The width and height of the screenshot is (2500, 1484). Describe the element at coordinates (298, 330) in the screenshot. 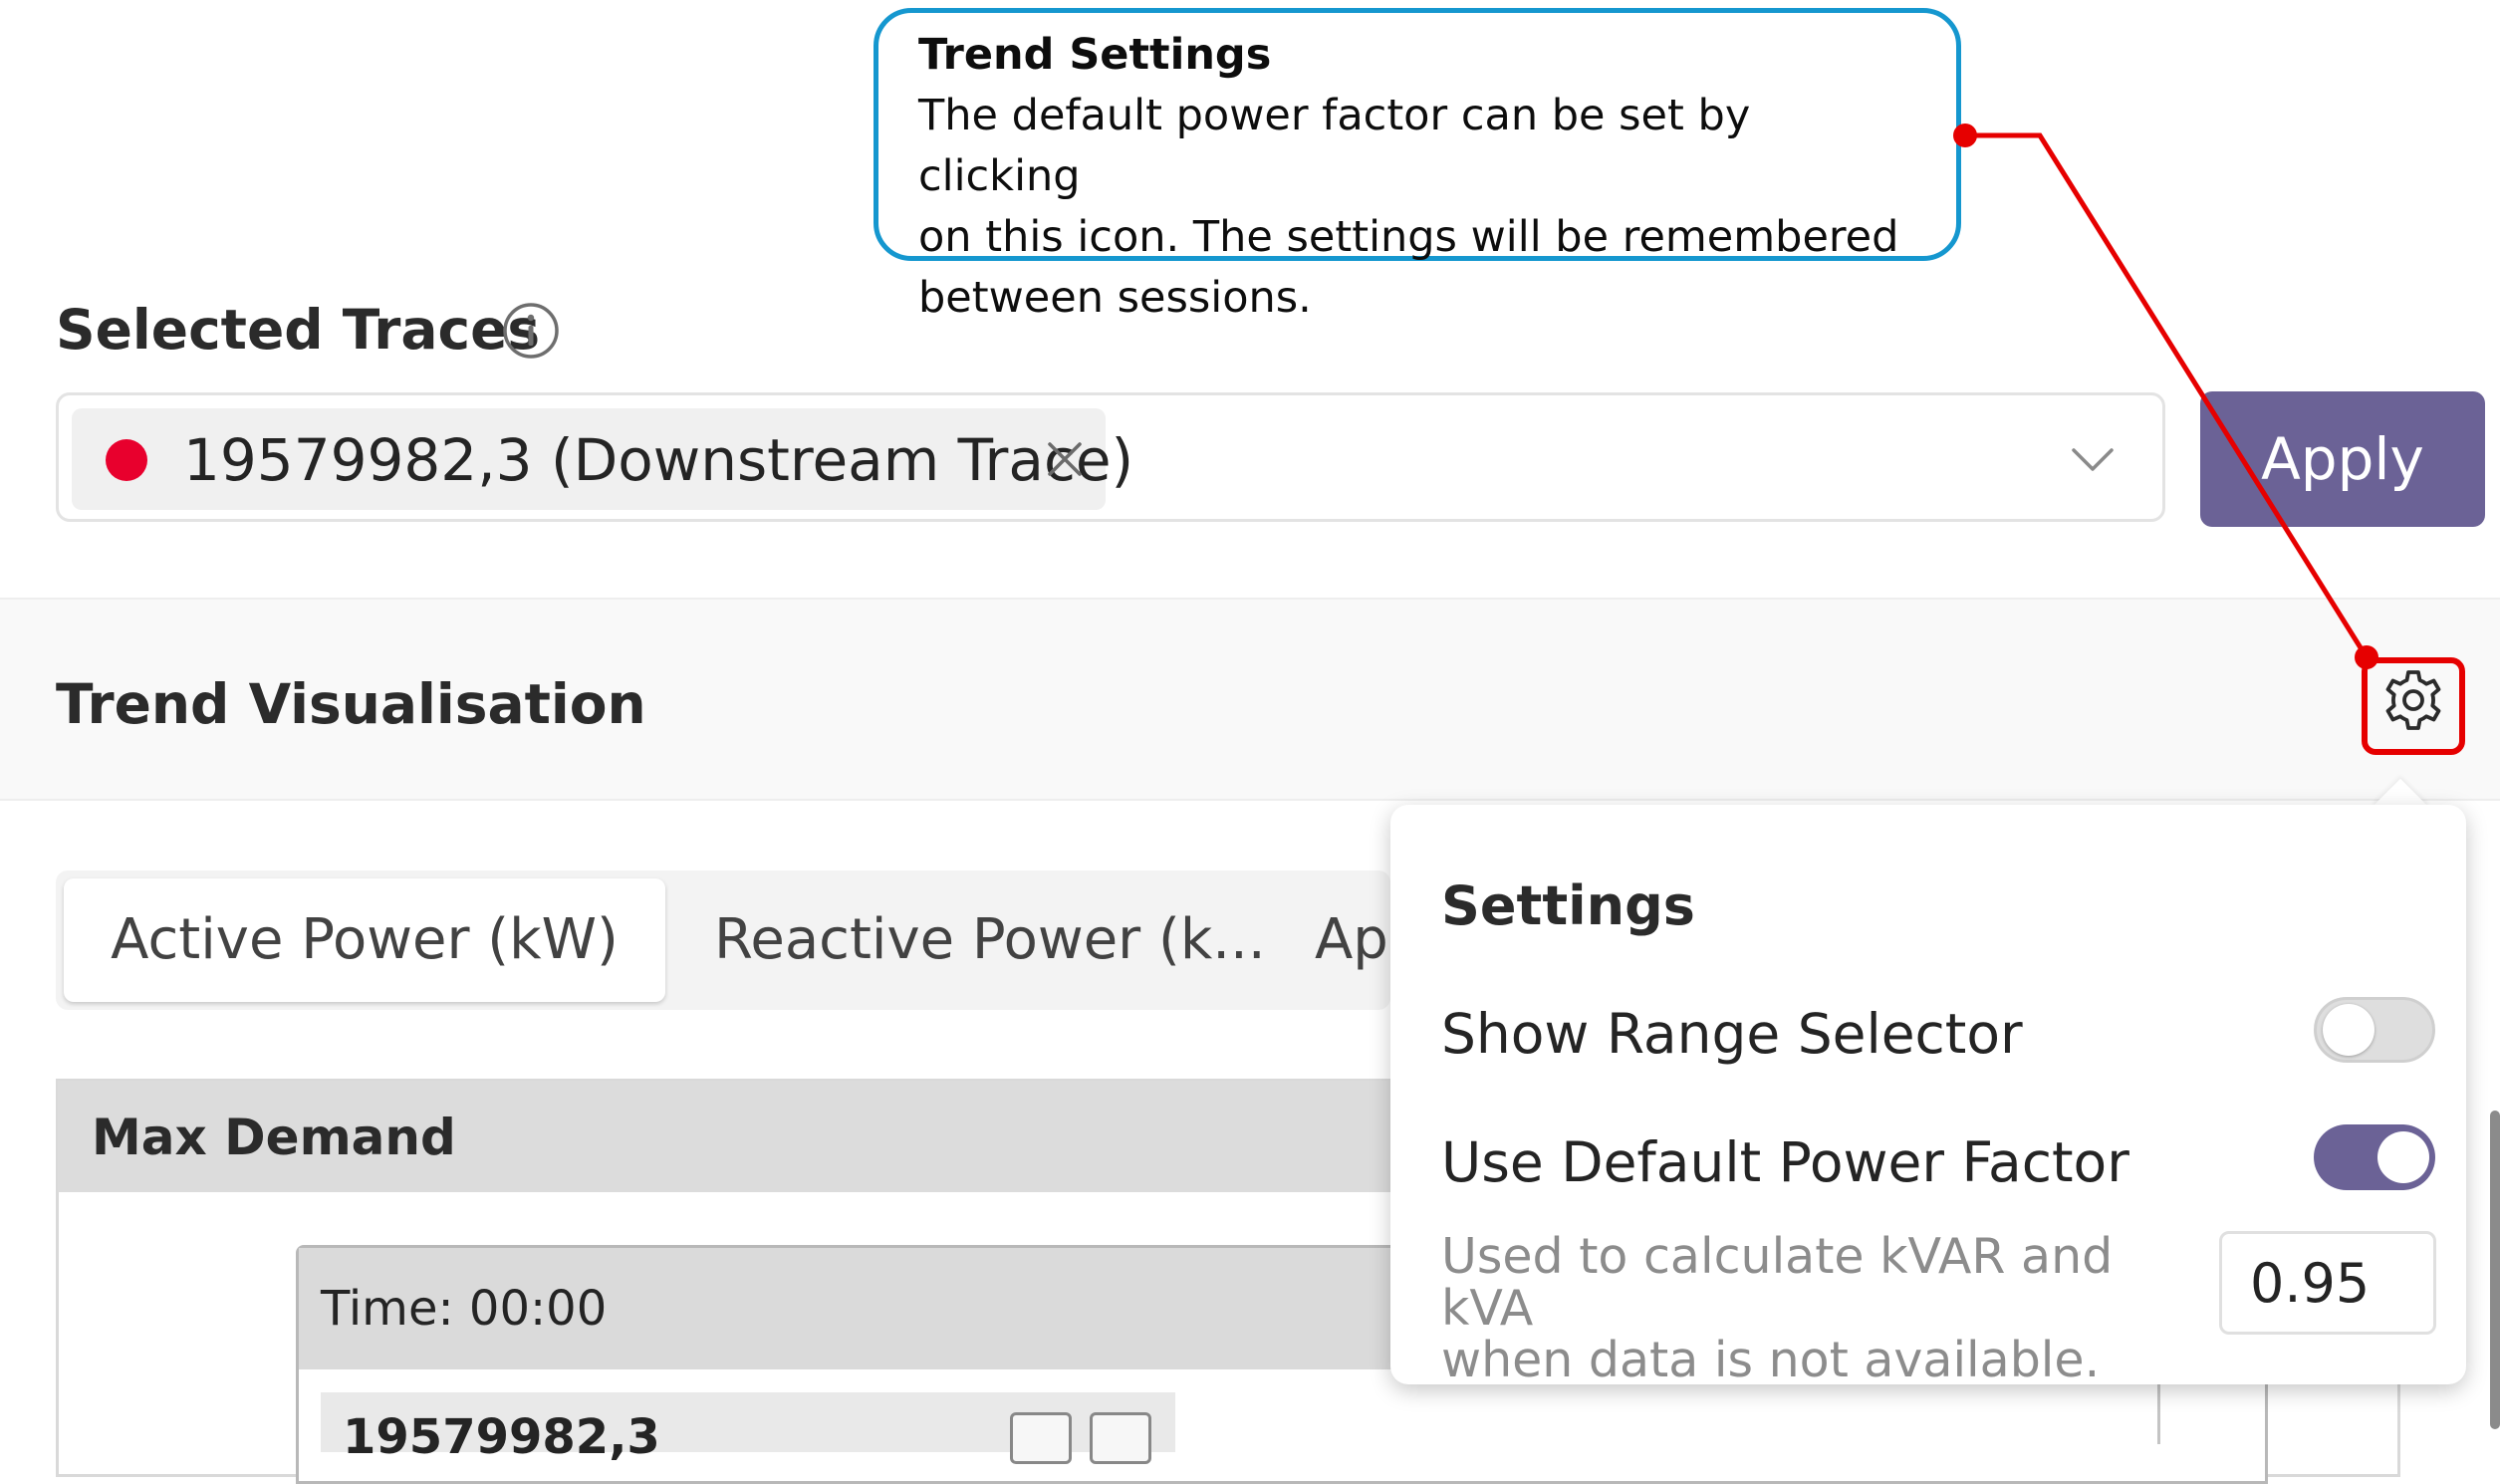

I see `selected-traces-title: Selected Traces` at that location.